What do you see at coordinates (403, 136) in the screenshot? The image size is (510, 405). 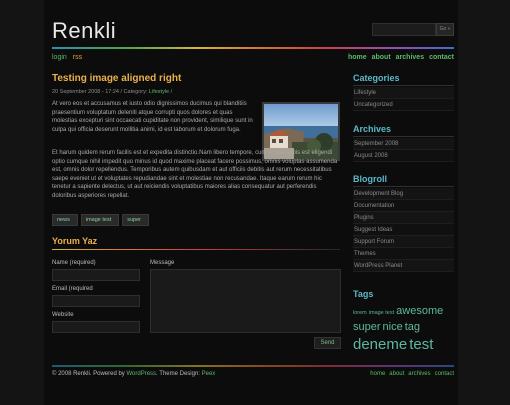 I see `archives-rule` at bounding box center [403, 136].